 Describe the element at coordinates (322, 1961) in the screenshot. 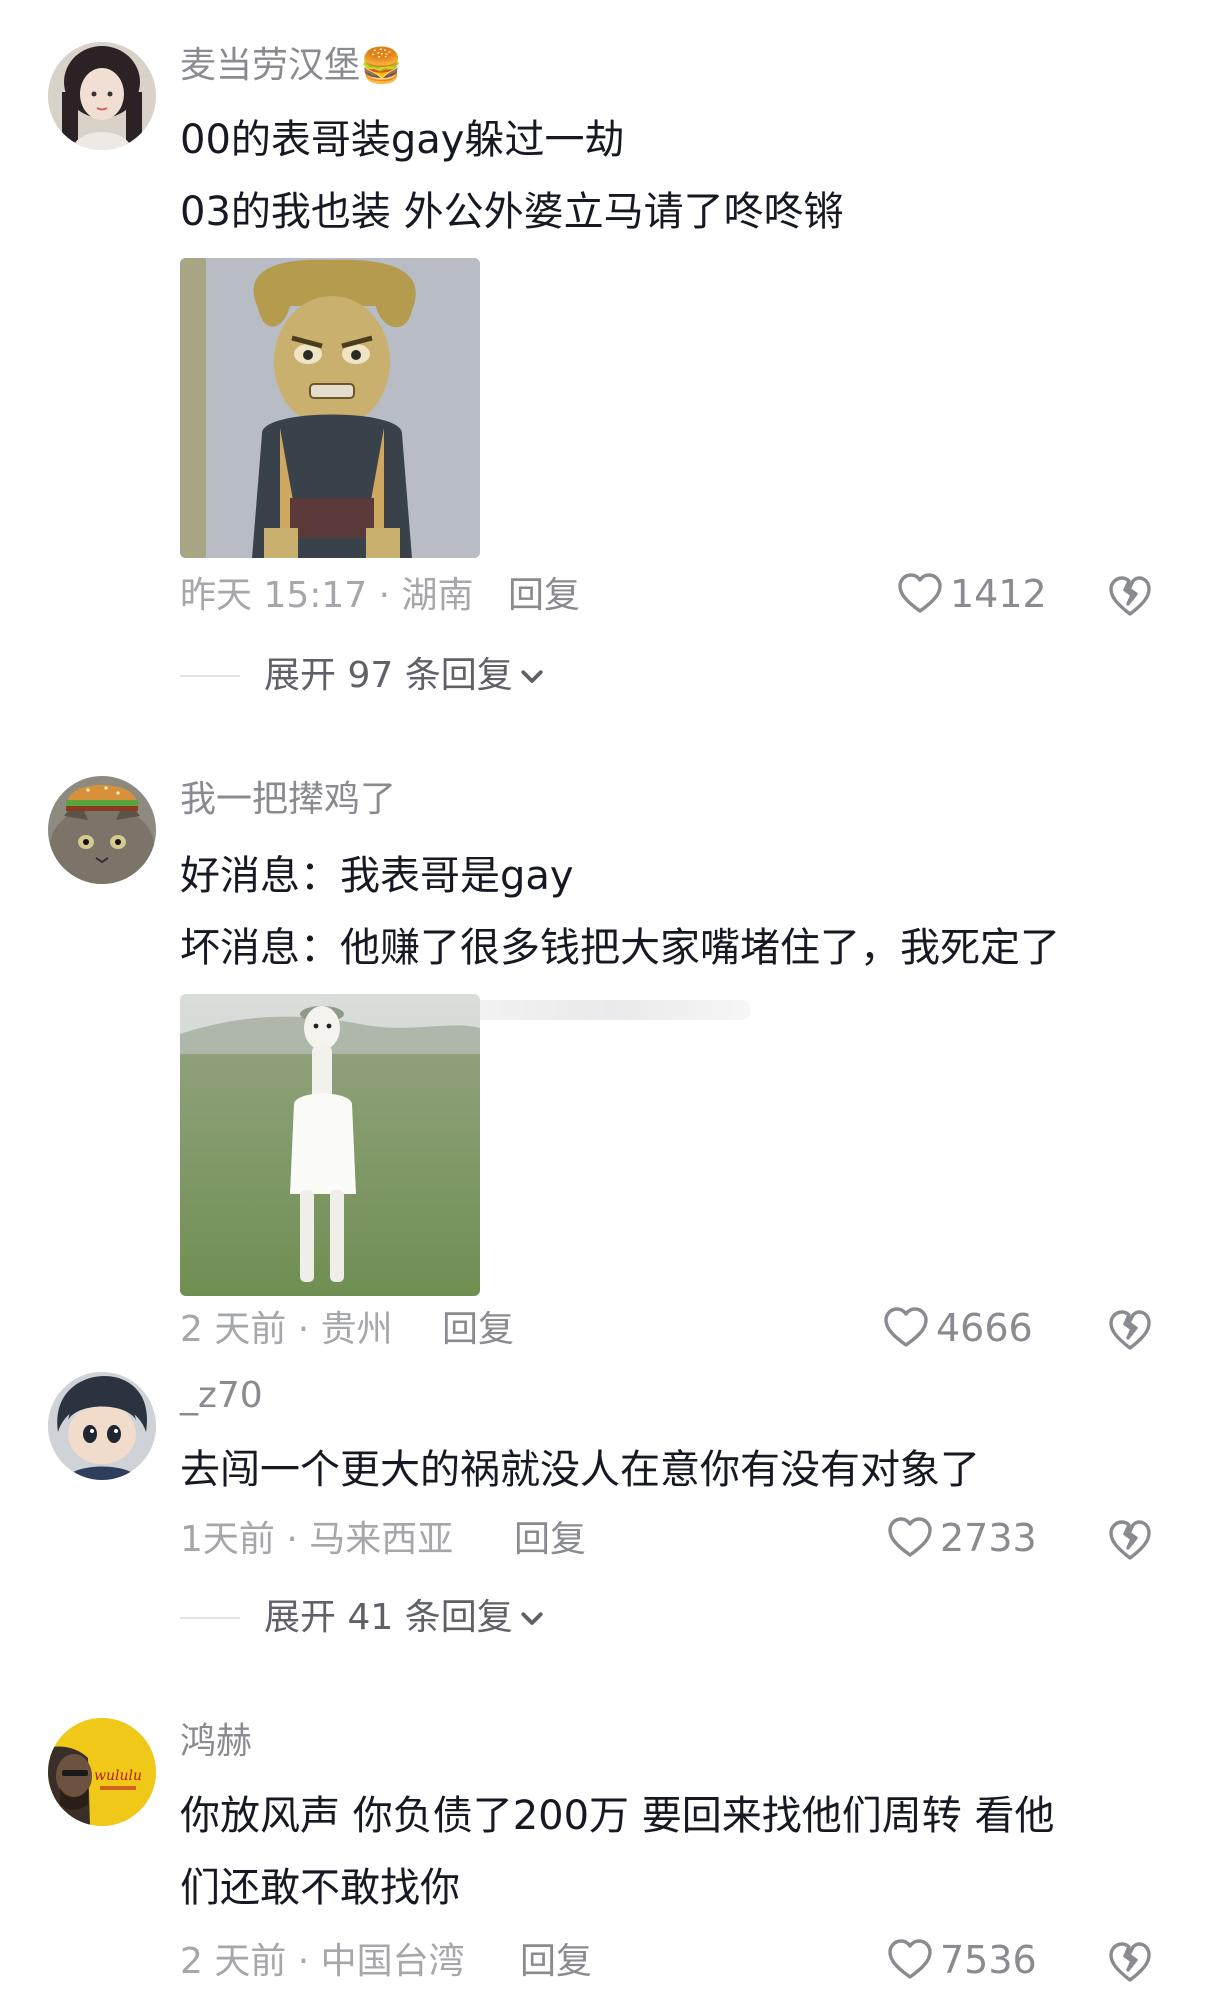

I see `comment-meta: 2 天前 · 中国台湾` at that location.